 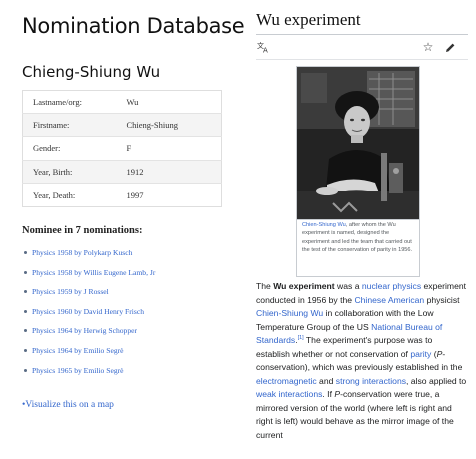 What do you see at coordinates (74, 148) in the screenshot?
I see `info-label: Gender:` at bounding box center [74, 148].